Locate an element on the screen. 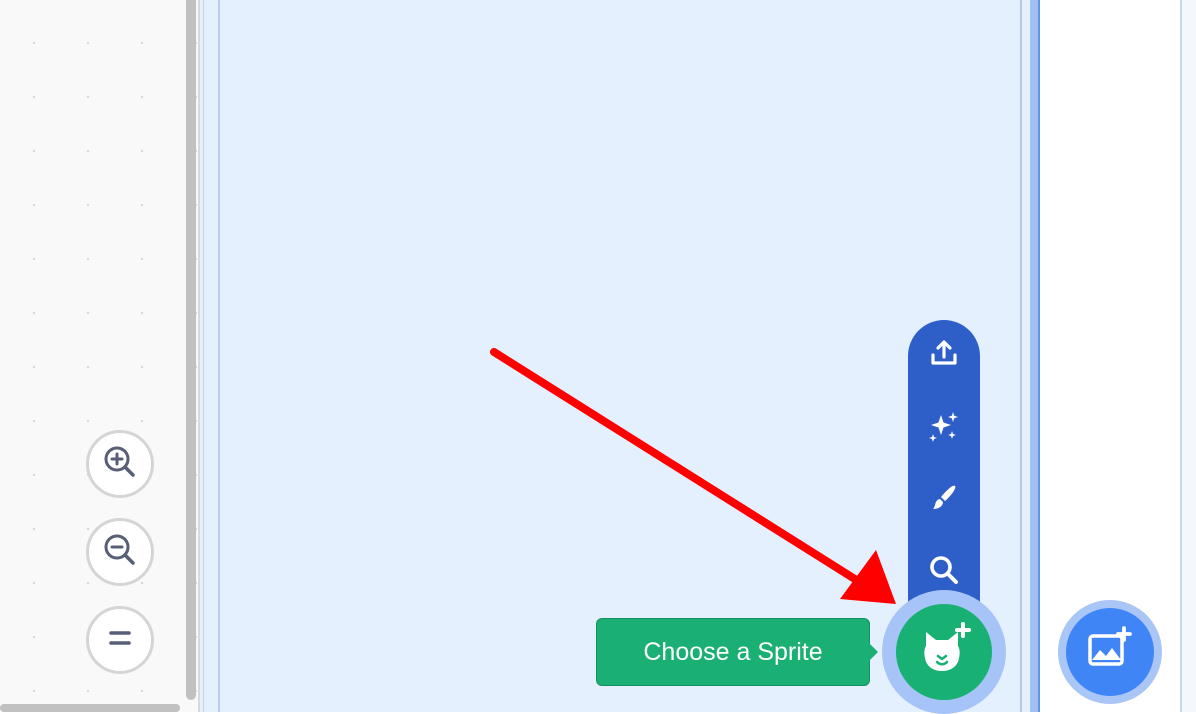  right-edge-strip is located at coordinates (1188, 356).